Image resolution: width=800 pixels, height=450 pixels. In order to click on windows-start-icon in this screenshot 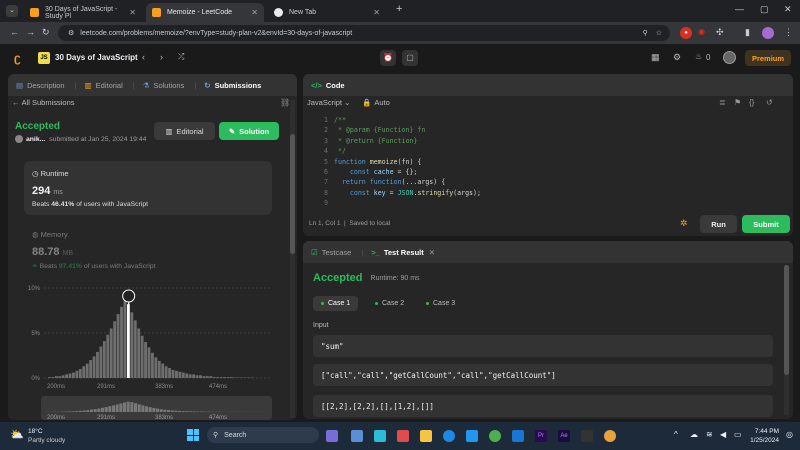, I will do `click(193, 435)`.